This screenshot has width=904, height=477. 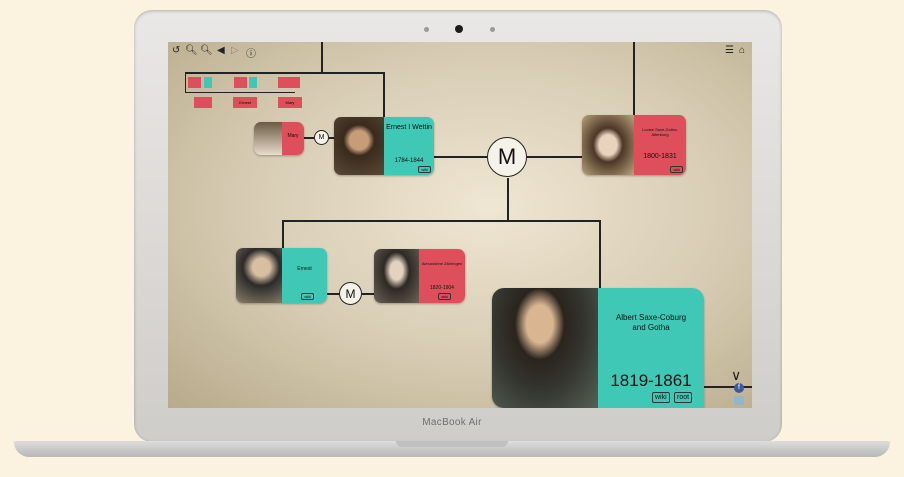 I want to click on triangle-right-icon: ▷, so click(x=235, y=50).